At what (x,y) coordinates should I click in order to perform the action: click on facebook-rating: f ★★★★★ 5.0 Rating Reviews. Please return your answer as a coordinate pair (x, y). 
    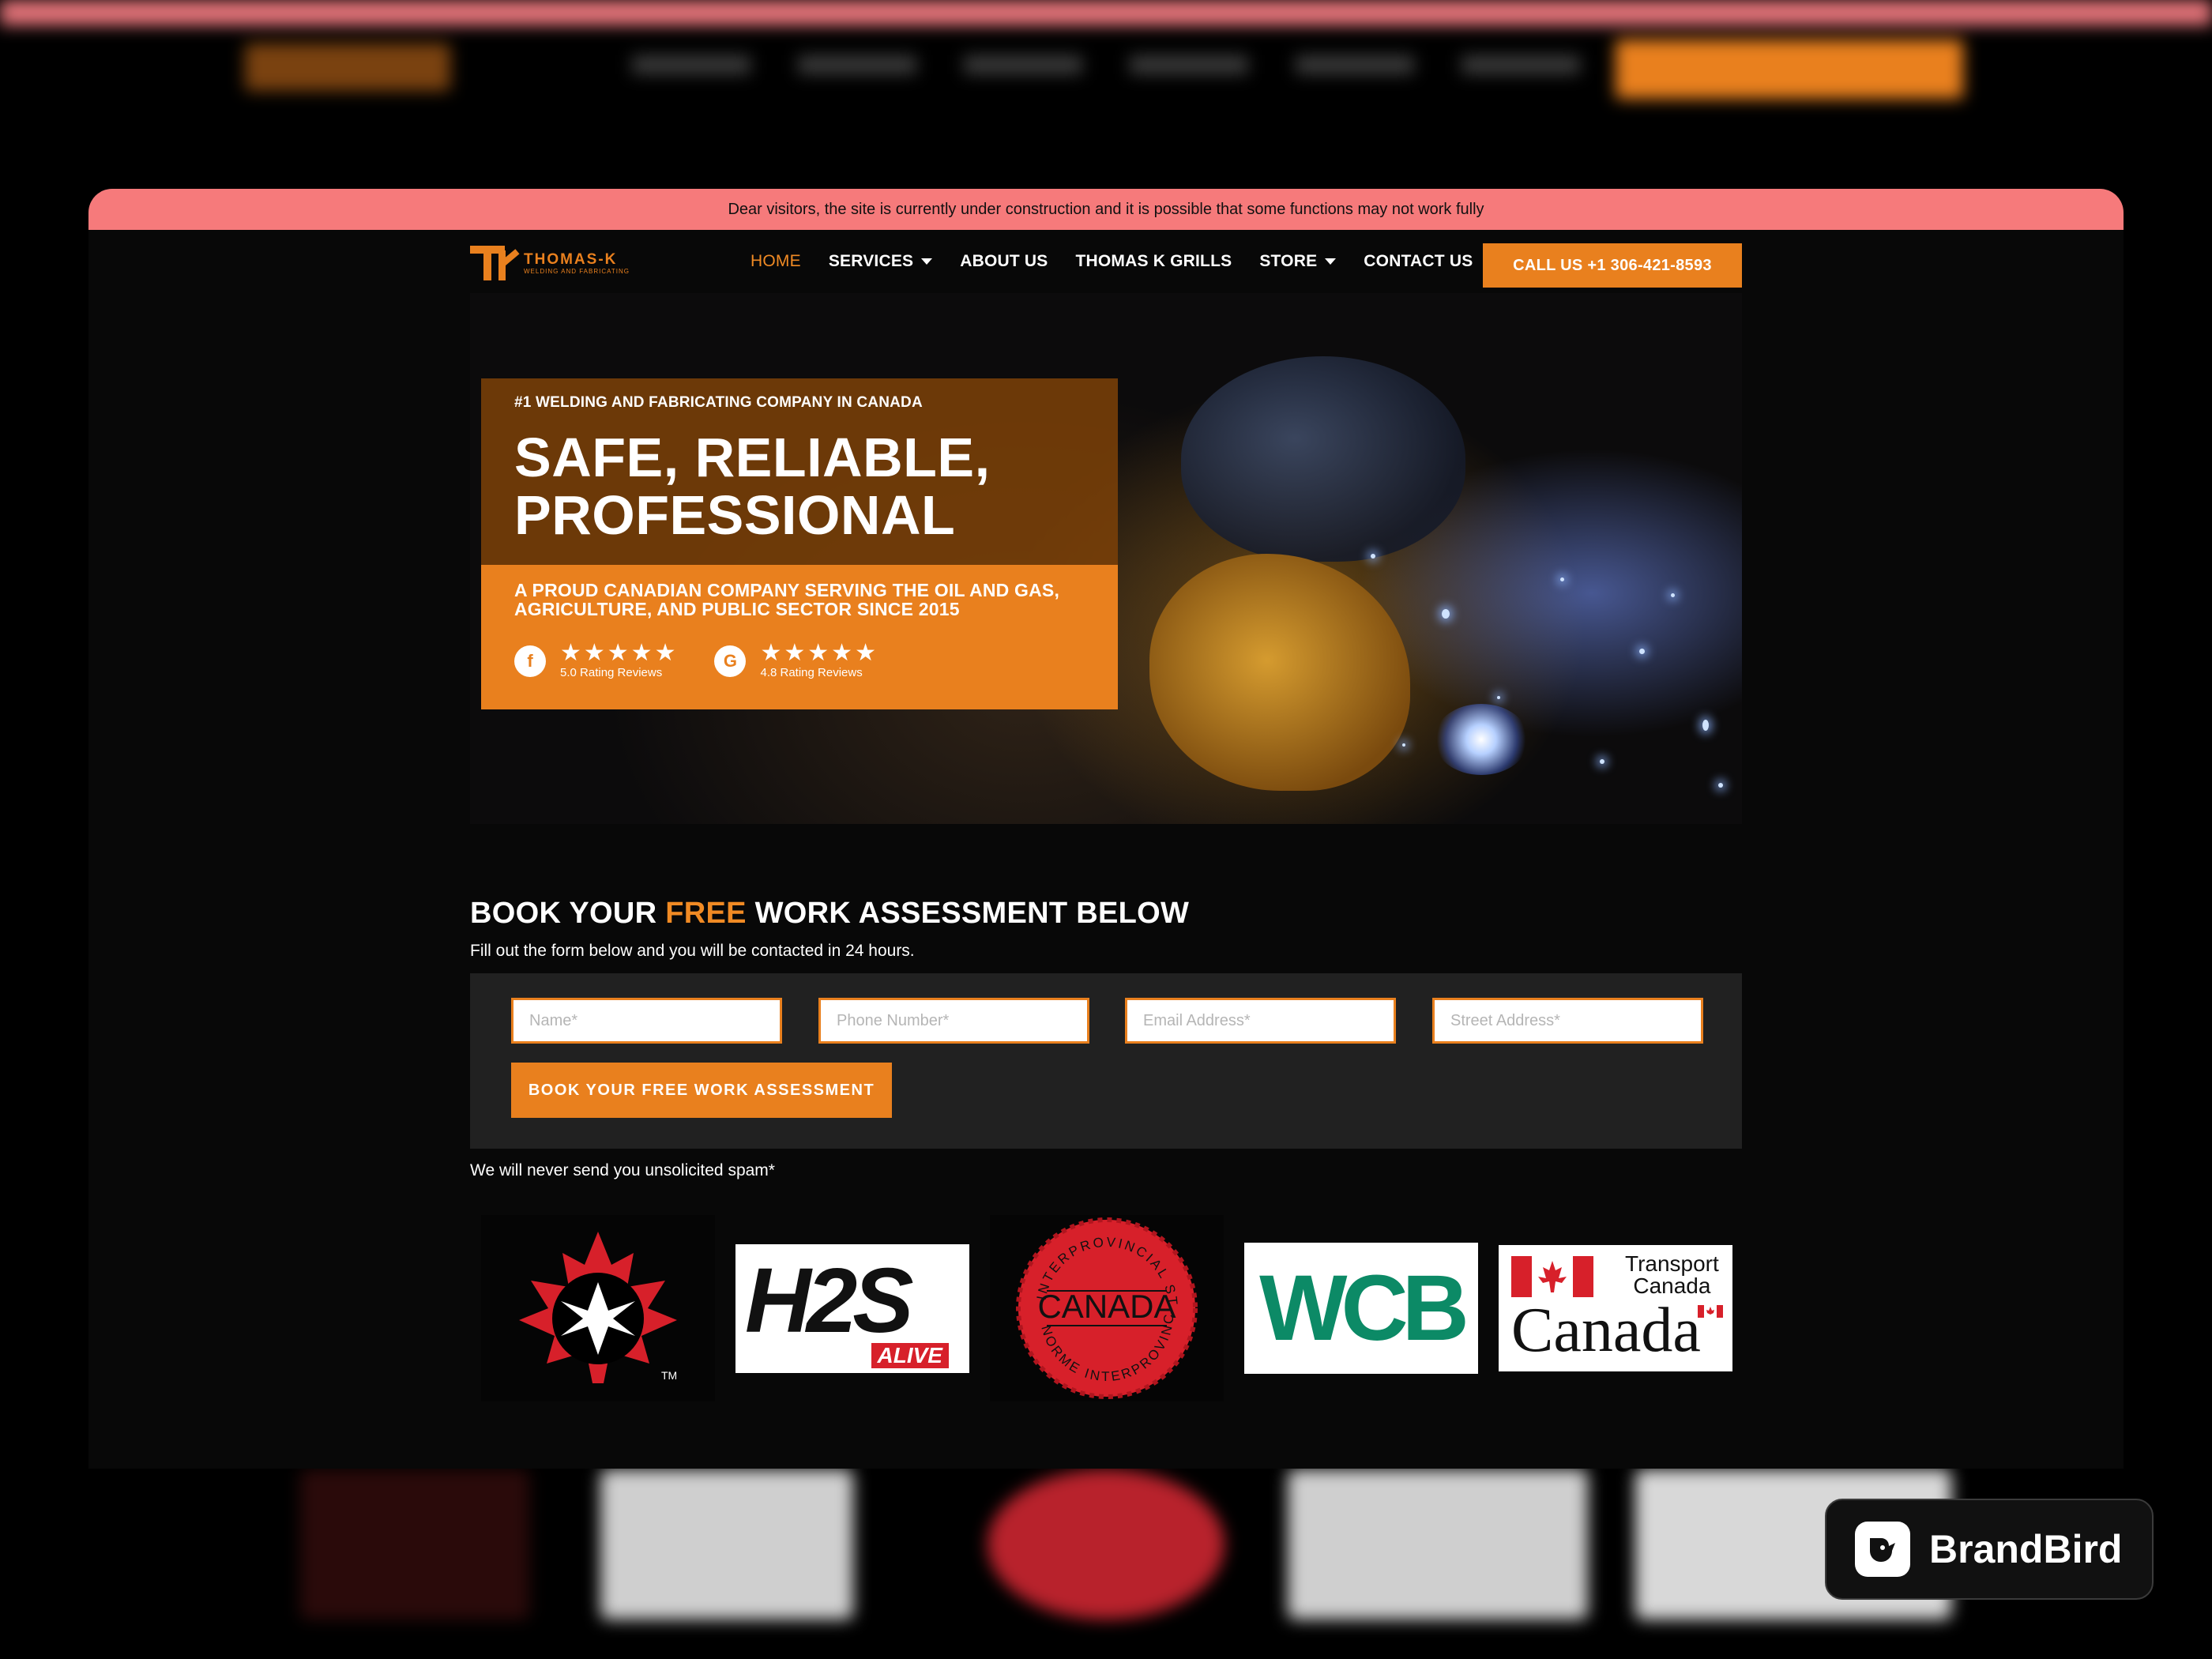
    Looking at the image, I should click on (596, 659).